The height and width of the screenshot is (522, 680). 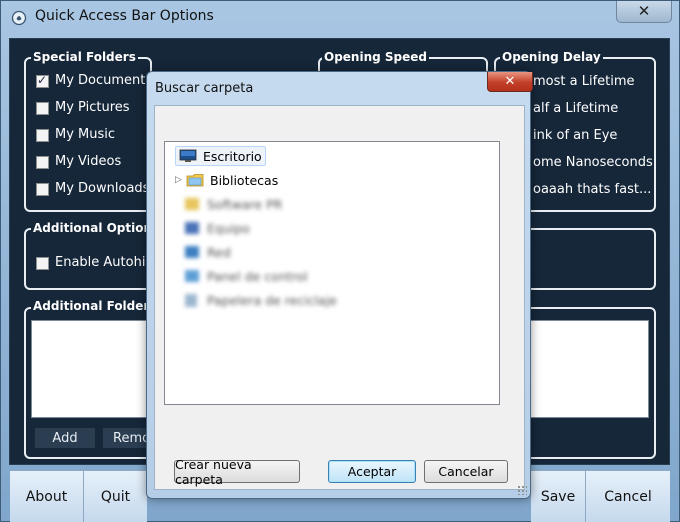 I want to click on resize-grip-icon, so click(x=522, y=490).